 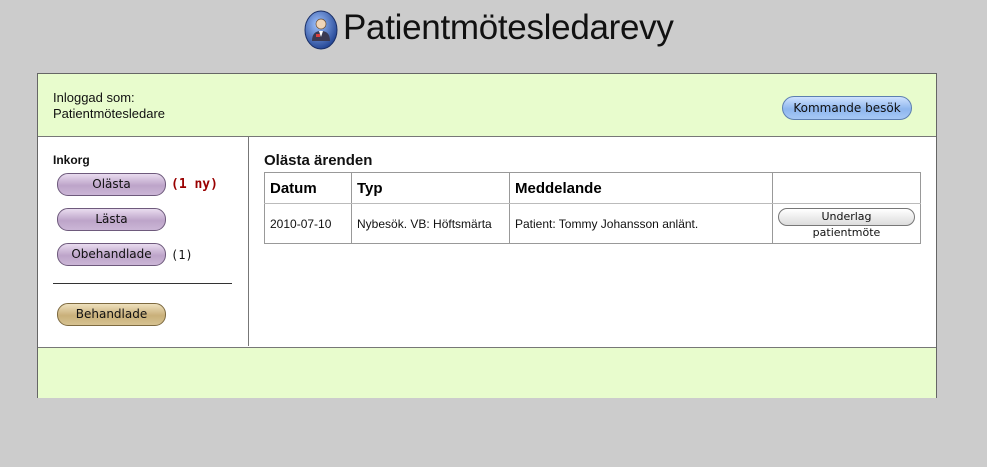 I want to click on column-header-message: Meddelande, so click(x=641, y=188).